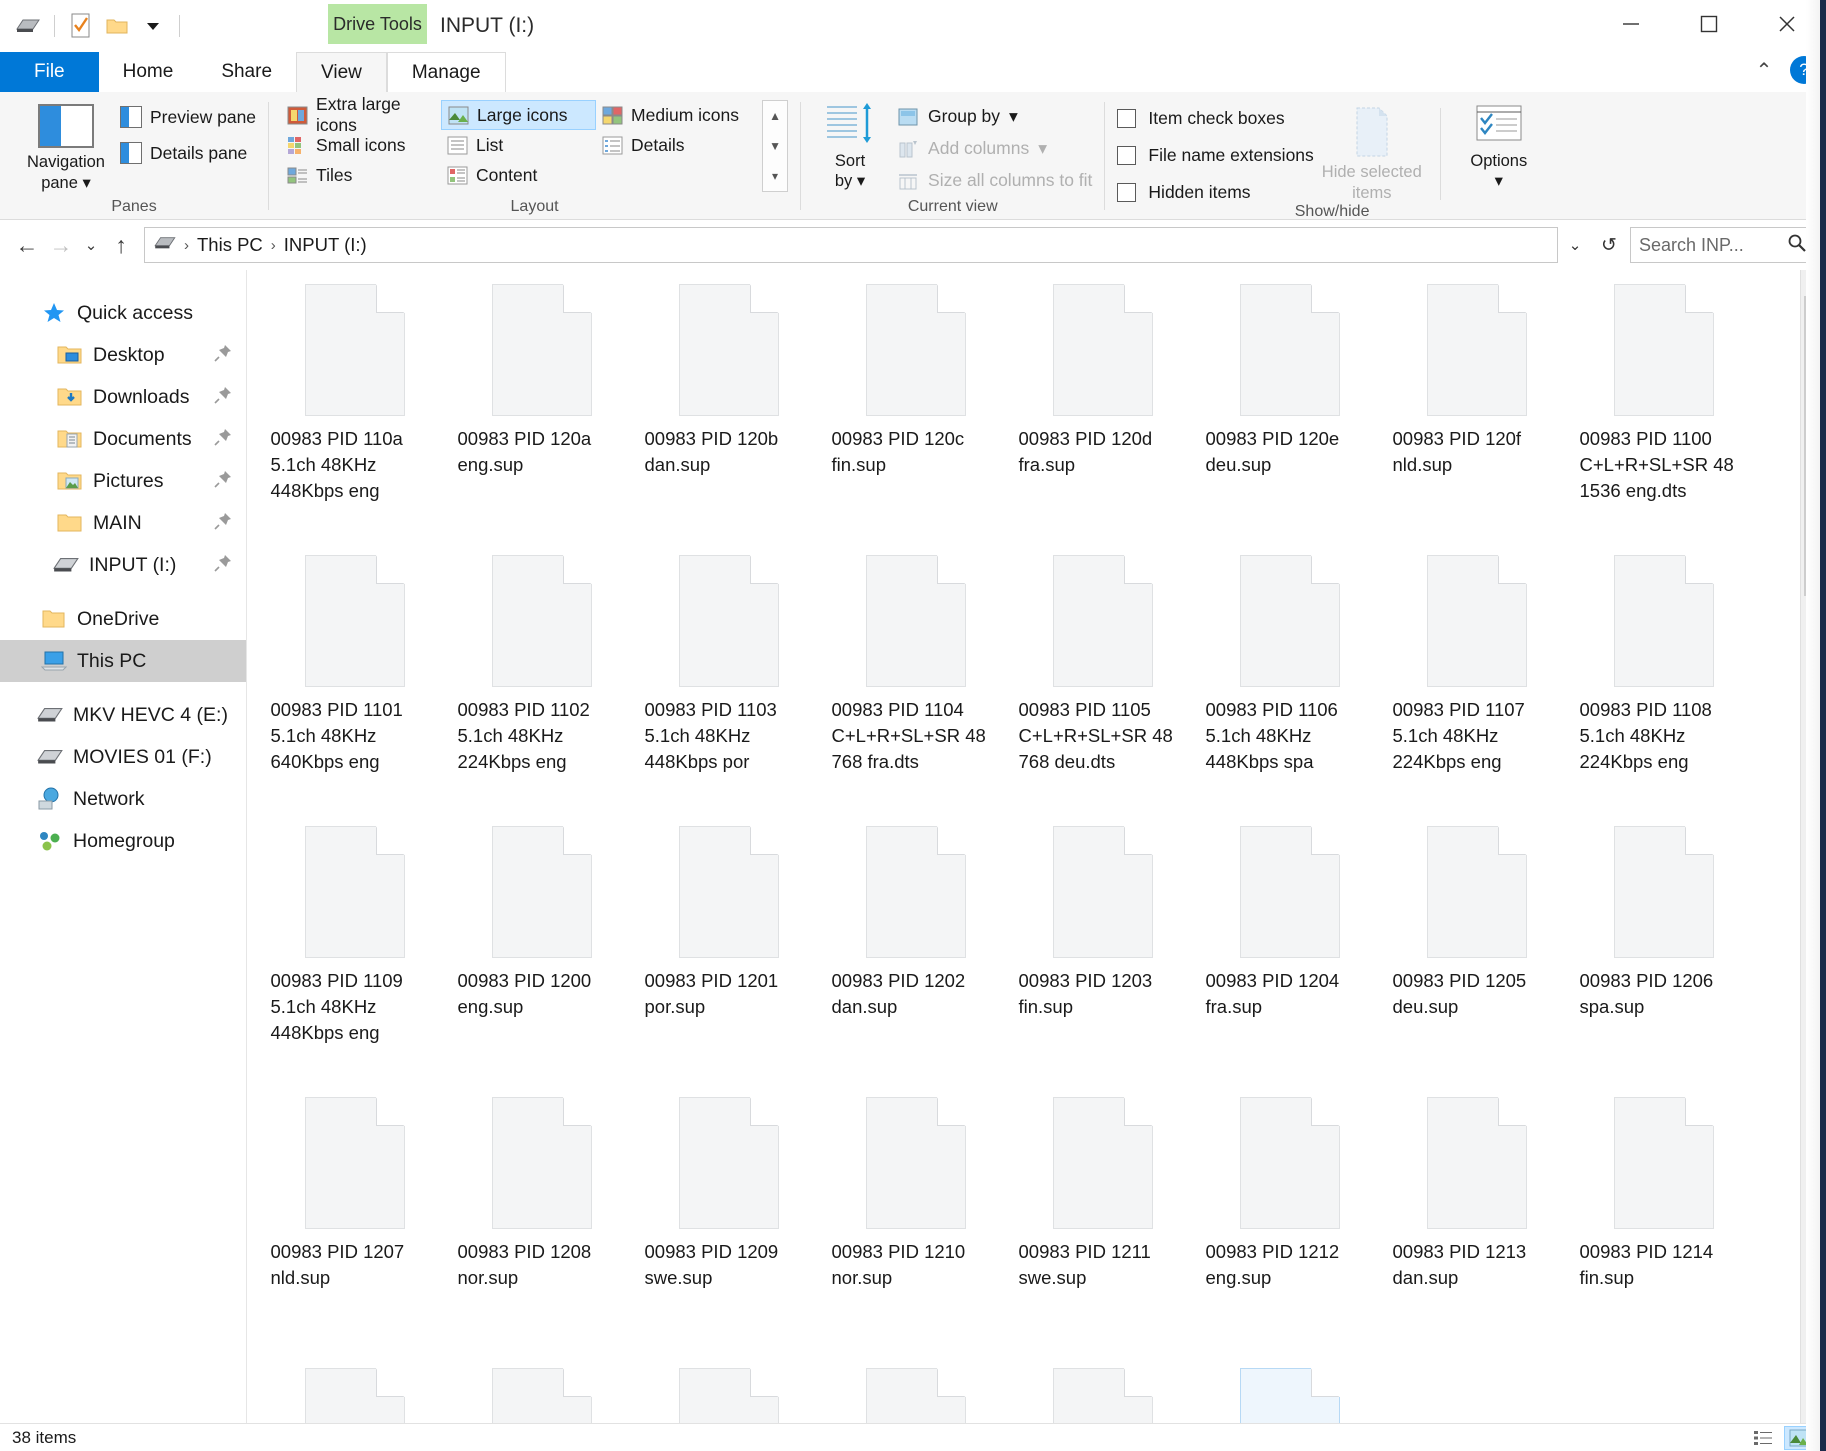 The width and height of the screenshot is (1826, 1451). Describe the element at coordinates (775, 176) in the screenshot. I see `layout-scroll-more-icon: ▾` at that location.